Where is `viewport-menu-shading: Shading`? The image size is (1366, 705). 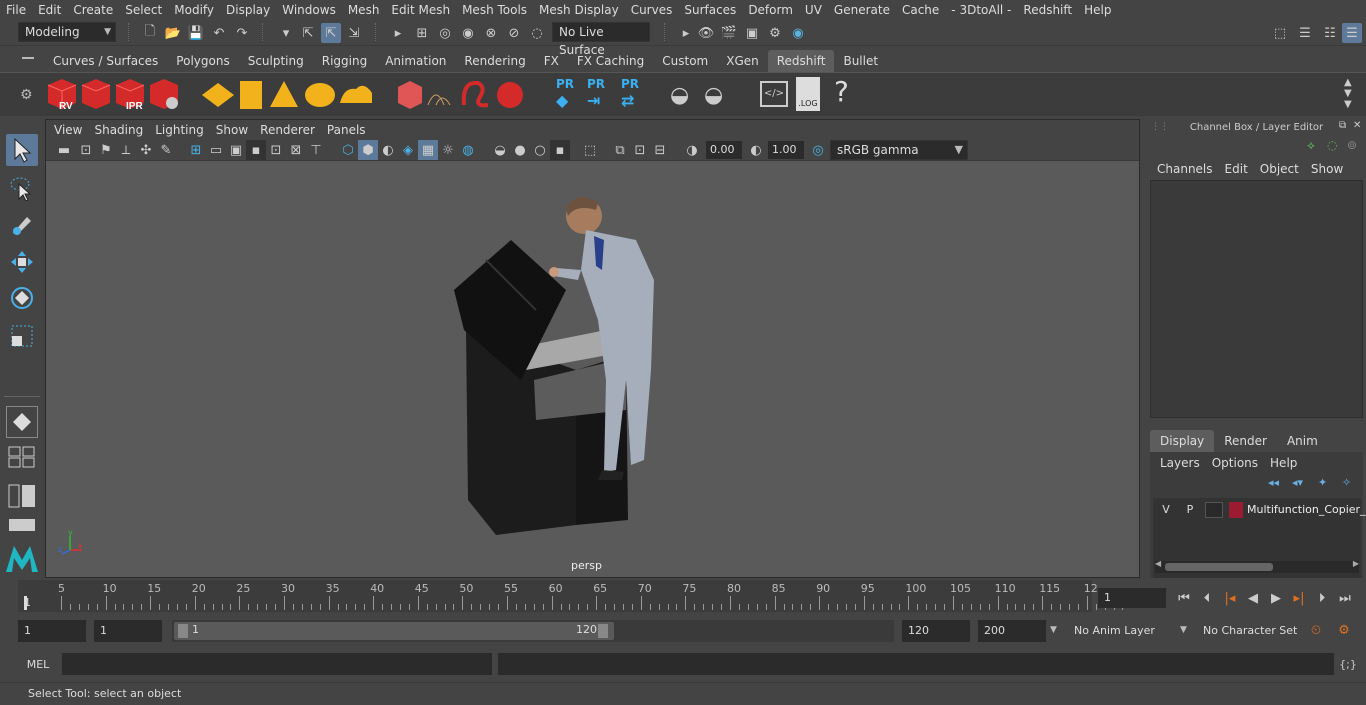
viewport-menu-shading: Shading is located at coordinates (118, 130).